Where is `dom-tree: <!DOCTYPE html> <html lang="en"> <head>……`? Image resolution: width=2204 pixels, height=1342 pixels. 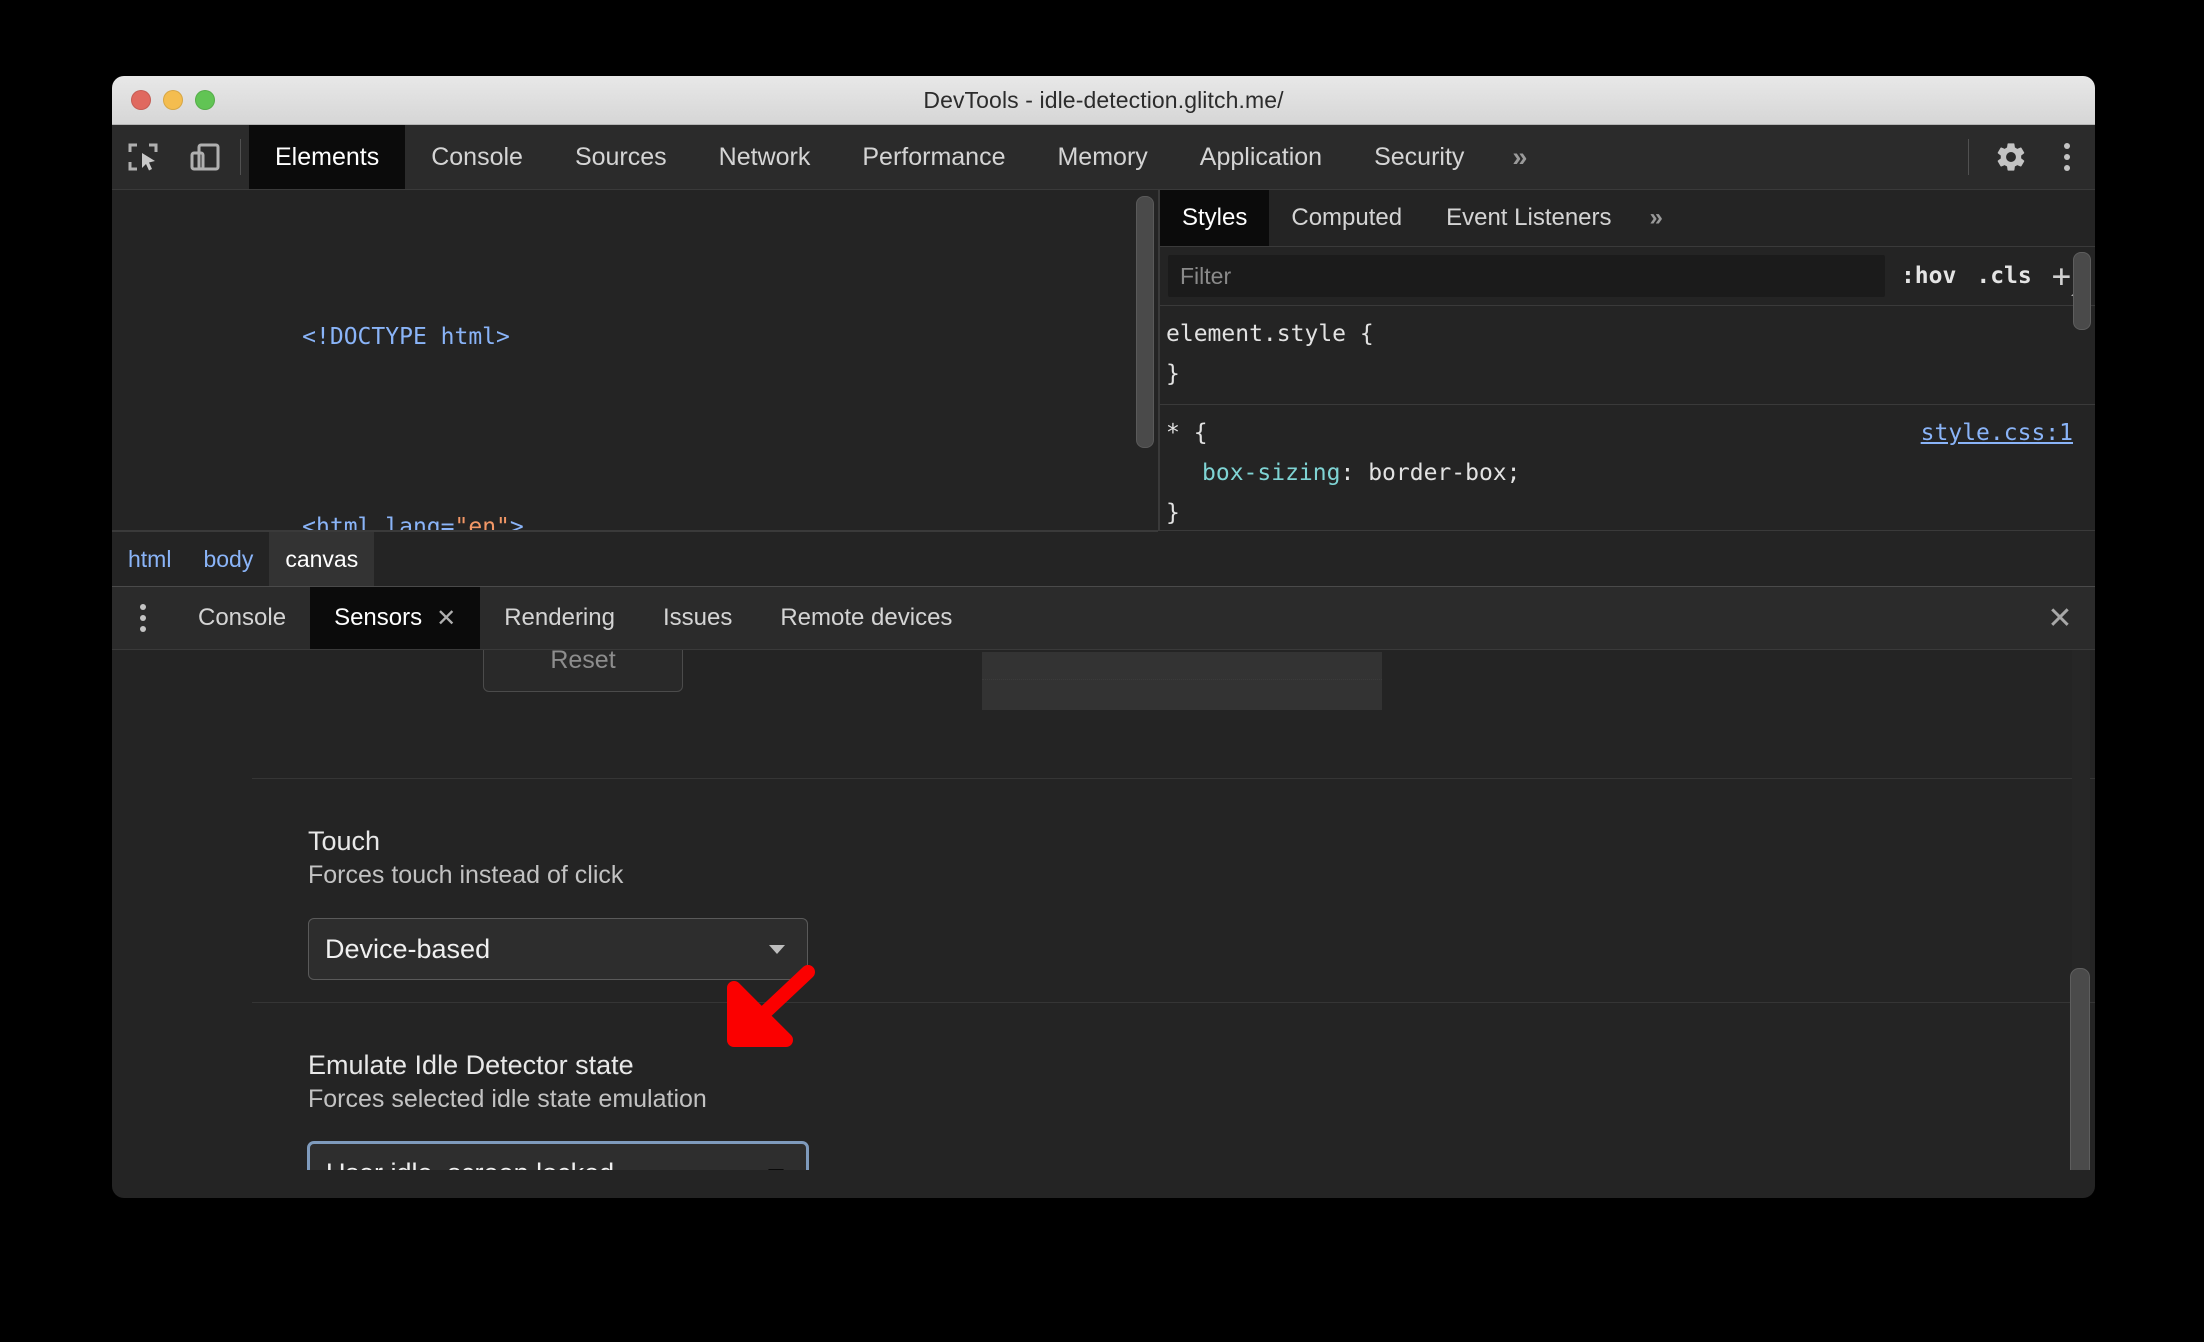 dom-tree: <!DOCTYPE html> <html lang="en"> <head>…… is located at coordinates (635, 360).